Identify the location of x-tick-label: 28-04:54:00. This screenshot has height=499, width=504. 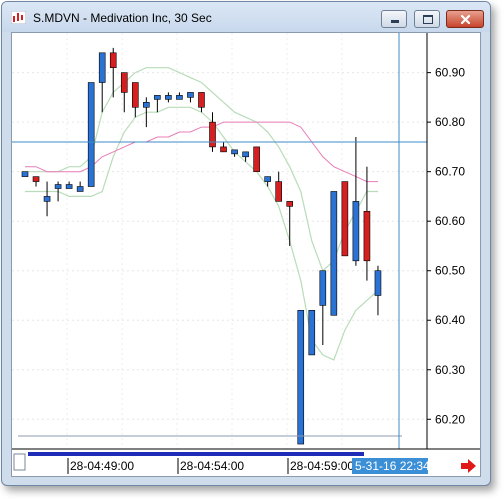
(212, 466).